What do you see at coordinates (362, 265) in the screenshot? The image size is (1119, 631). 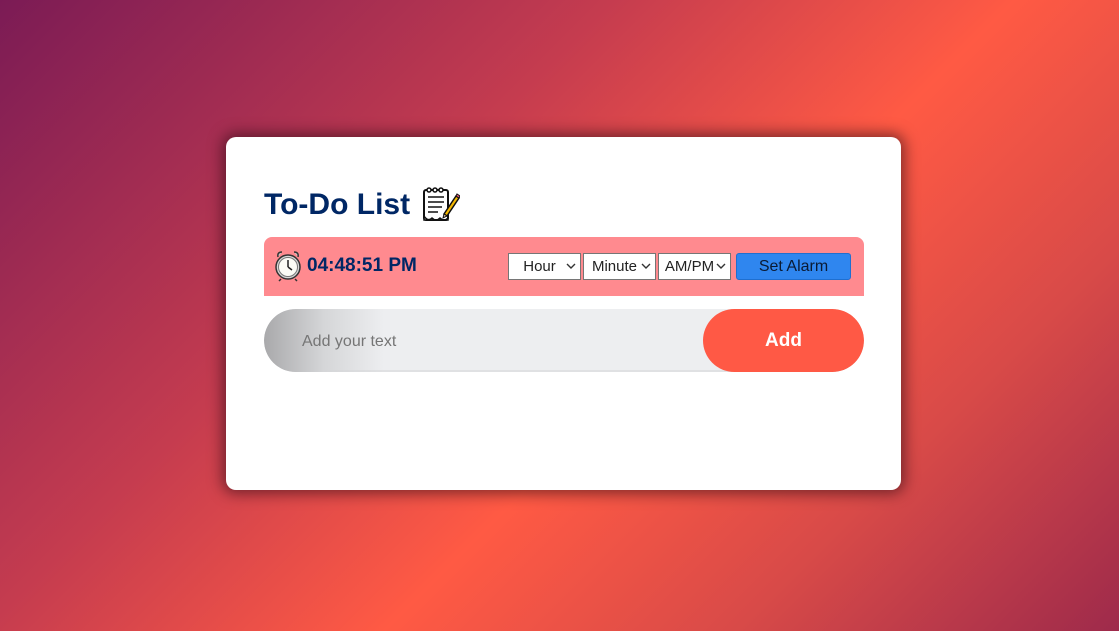 I see `current-time: 04:48:51 PM` at bounding box center [362, 265].